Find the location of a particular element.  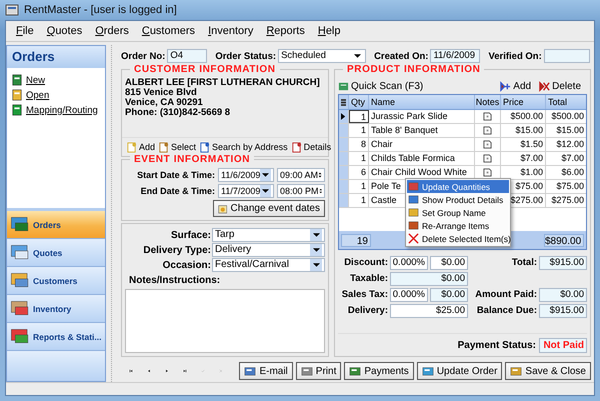

action-button: E-mail is located at coordinates (266, 371).